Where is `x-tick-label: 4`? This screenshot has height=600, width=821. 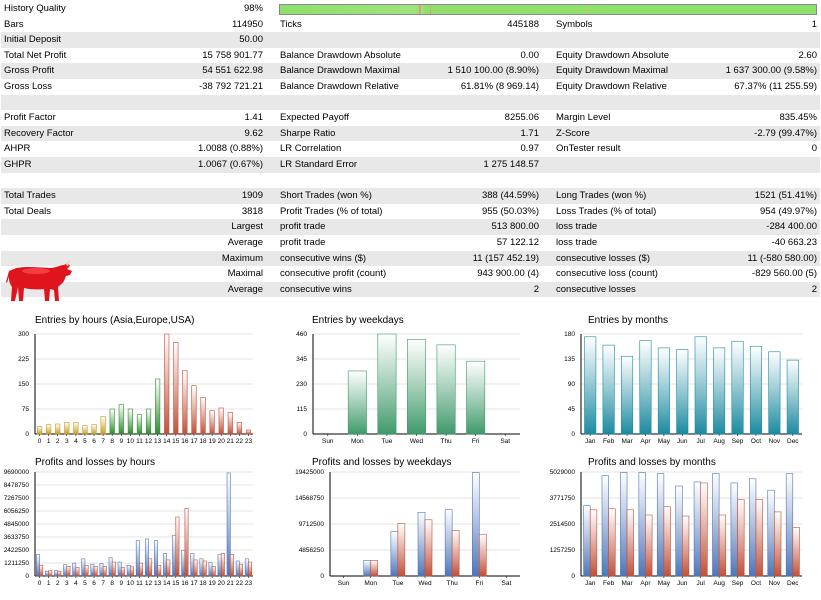
x-tick-label: 4 is located at coordinates (76, 583).